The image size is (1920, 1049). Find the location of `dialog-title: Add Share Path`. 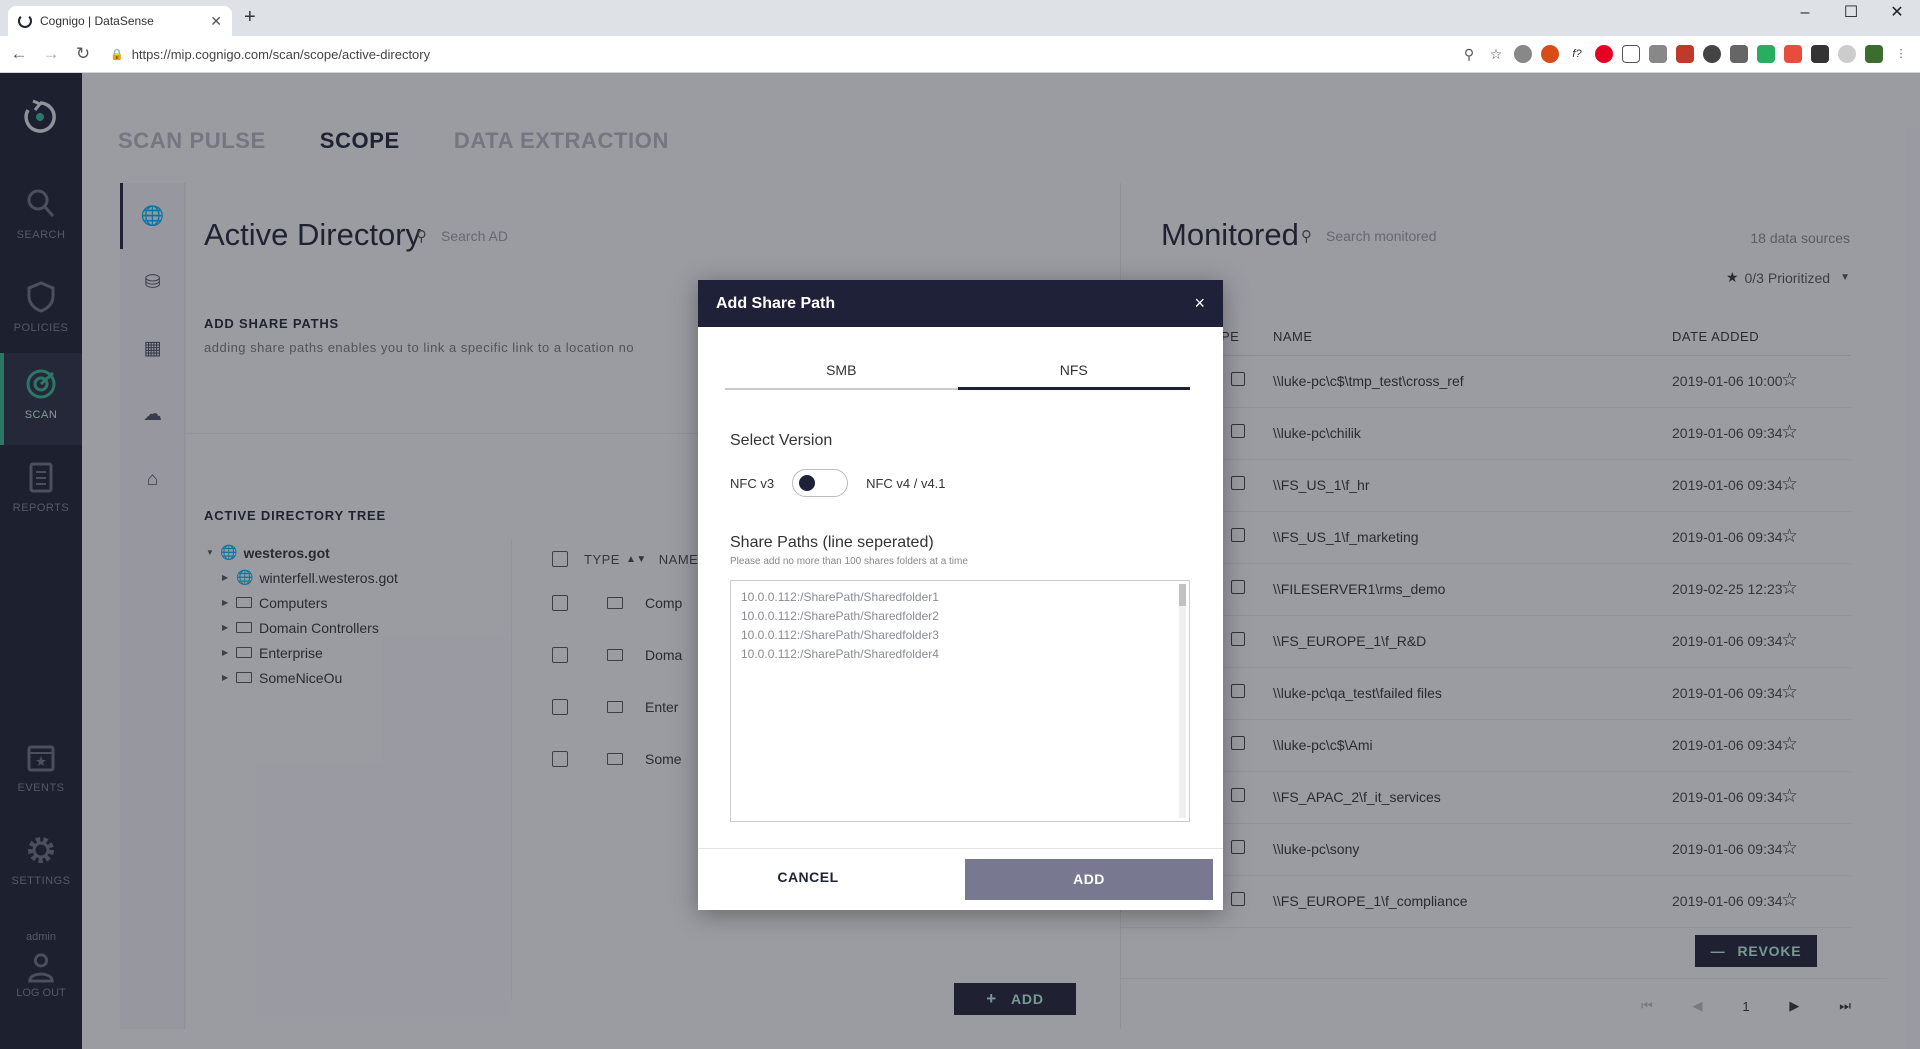

dialog-title: Add Share Path is located at coordinates (776, 303).